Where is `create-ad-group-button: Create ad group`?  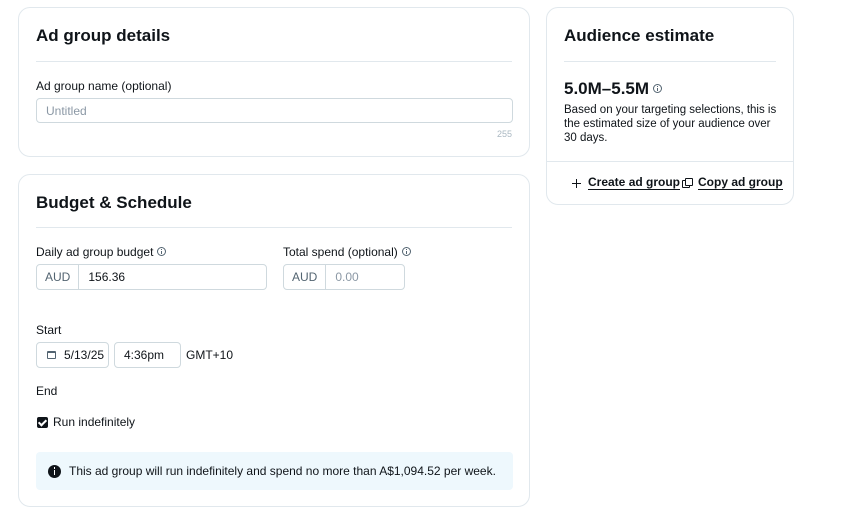
create-ad-group-button: Create ad group is located at coordinates (626, 182).